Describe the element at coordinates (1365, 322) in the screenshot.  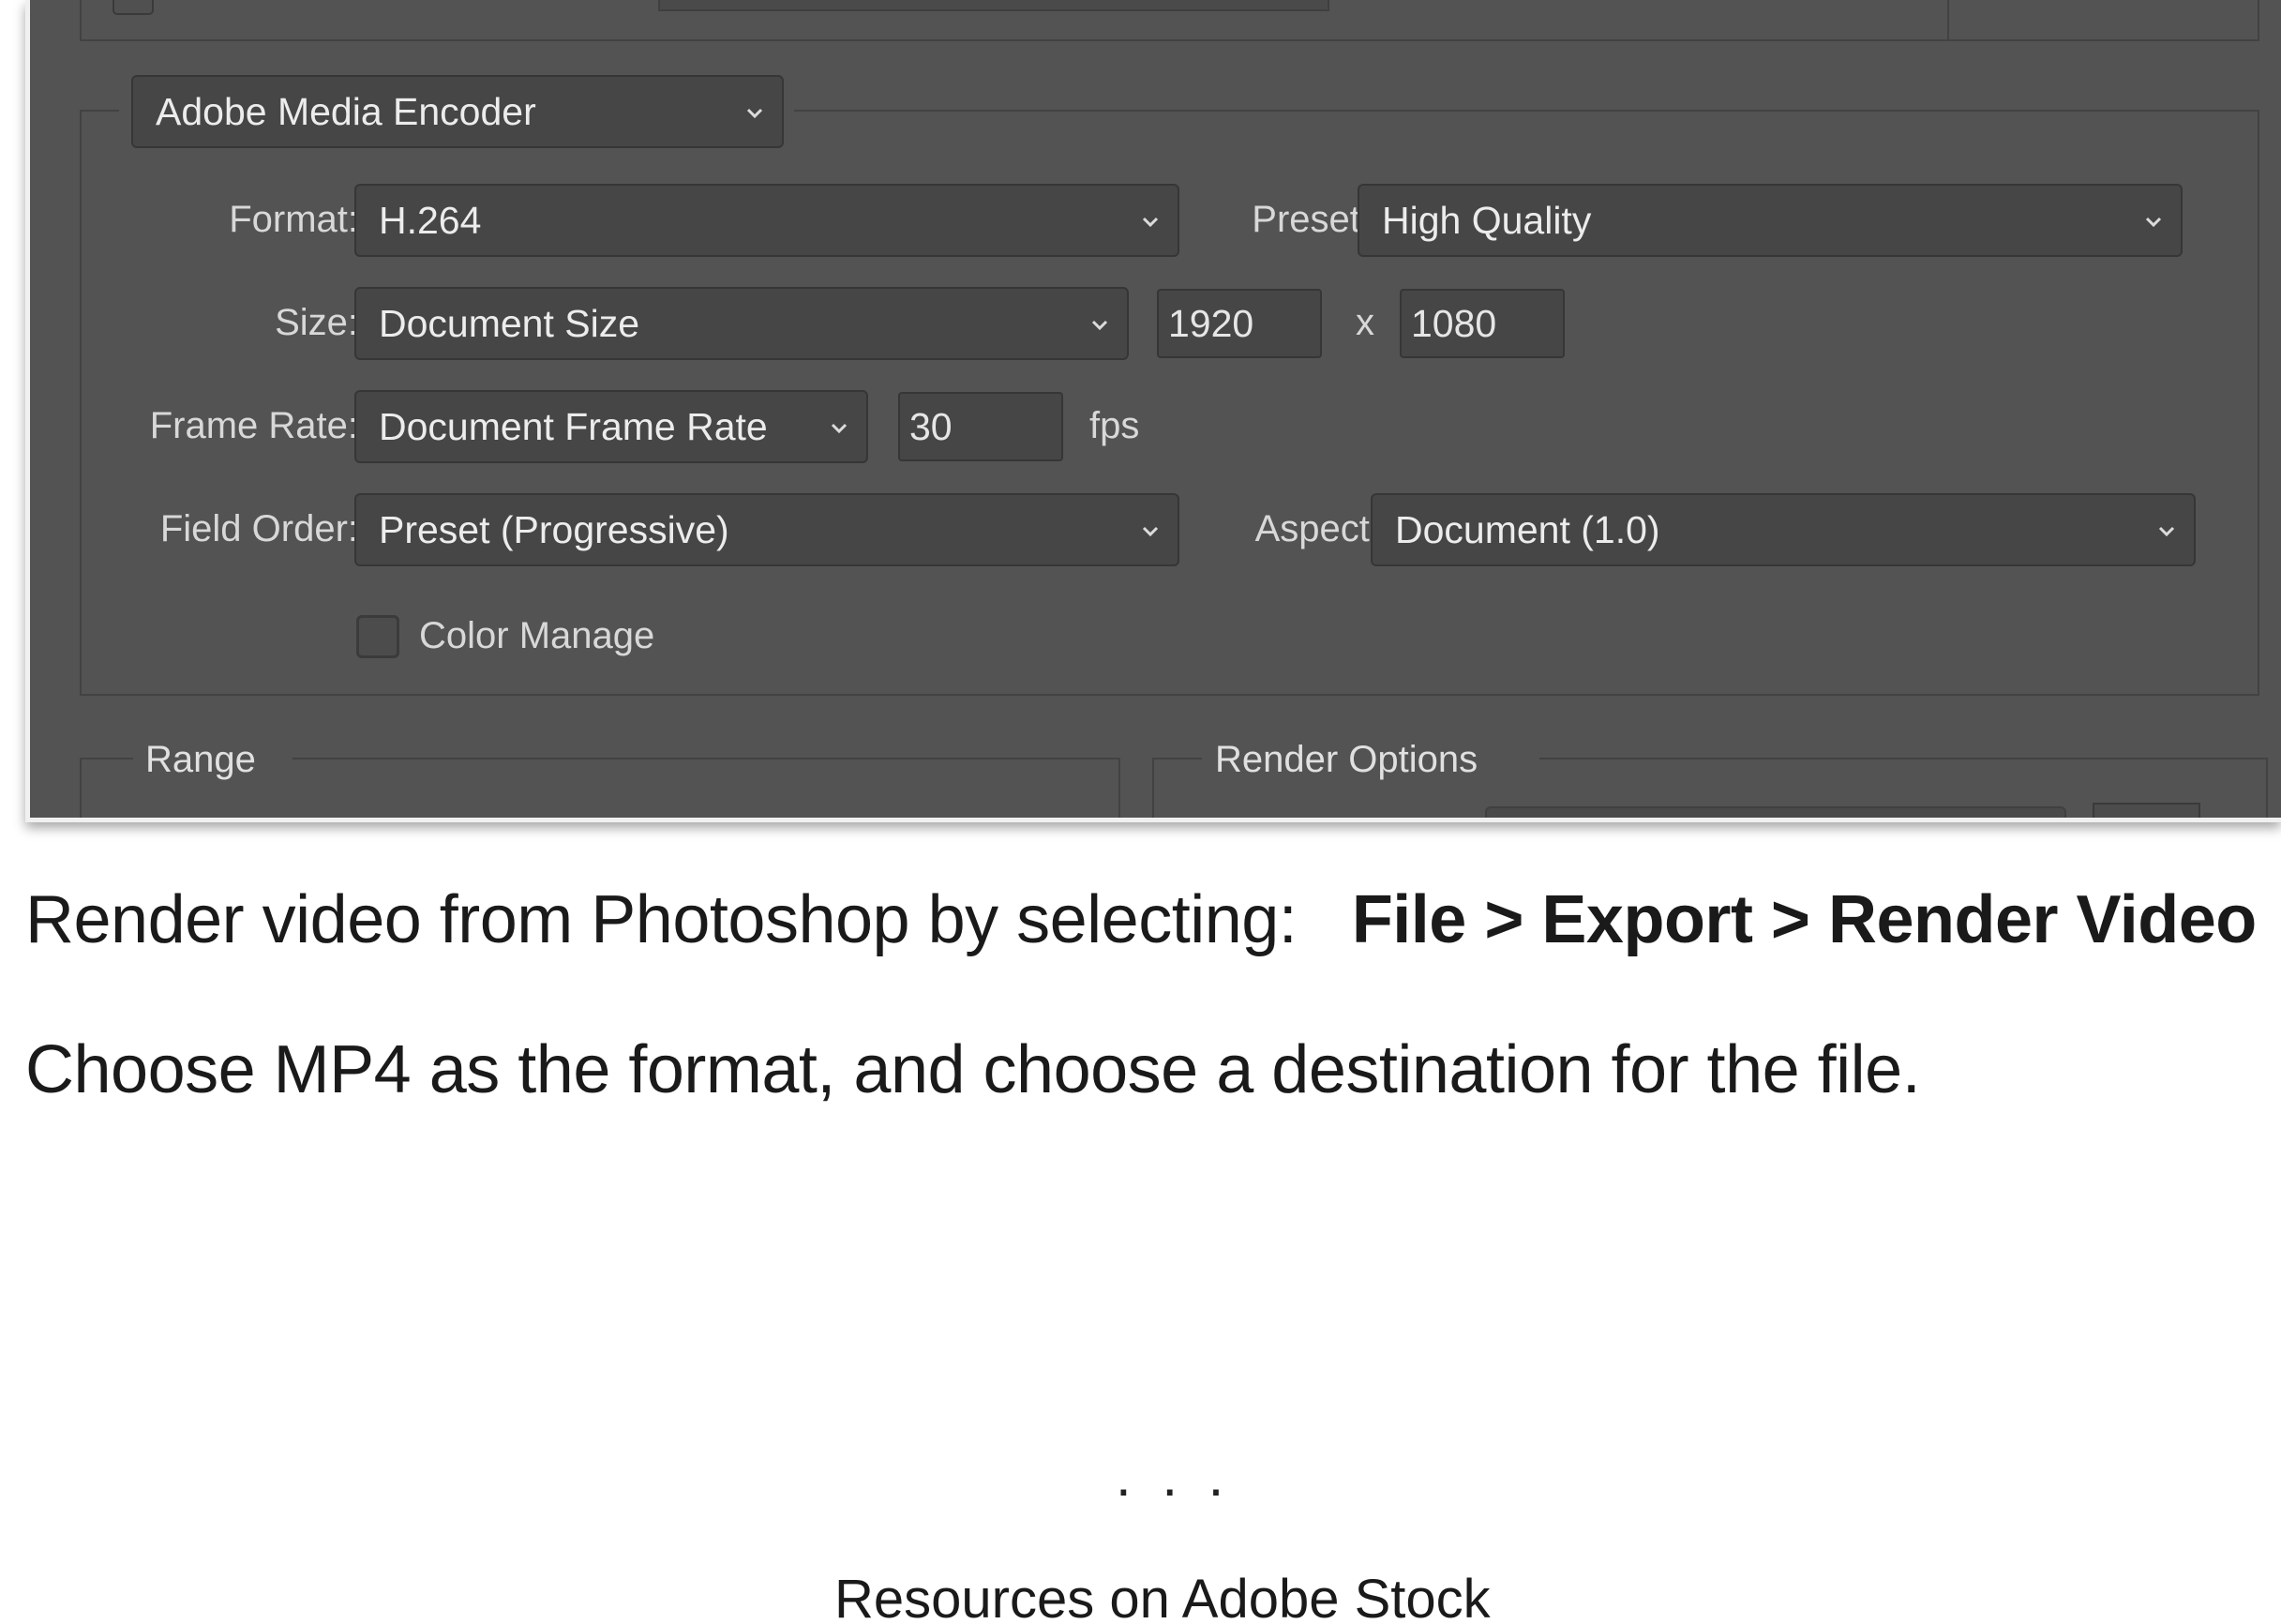
I see `dimension-separator: x` at that location.